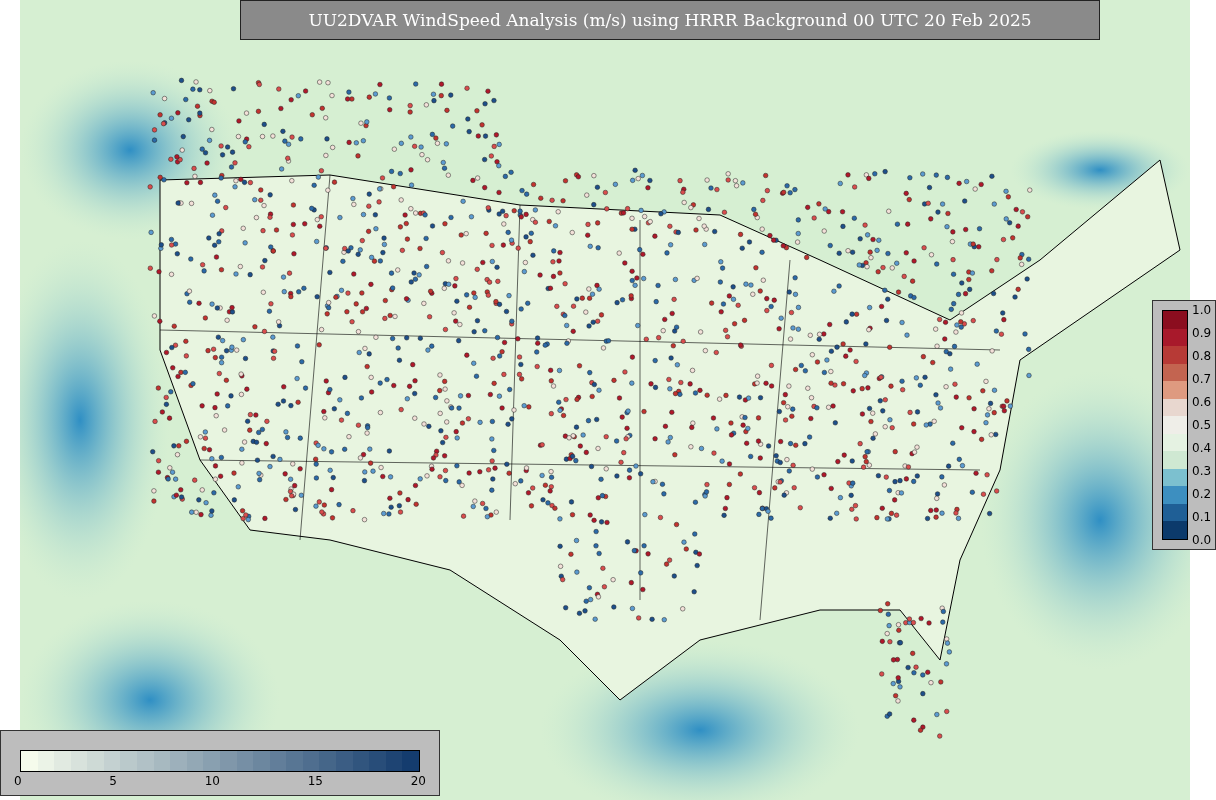 The image size is (1216, 800). Describe the element at coordinates (1202, 356) in the screenshot. I see `tick-label: 0.8` at that location.